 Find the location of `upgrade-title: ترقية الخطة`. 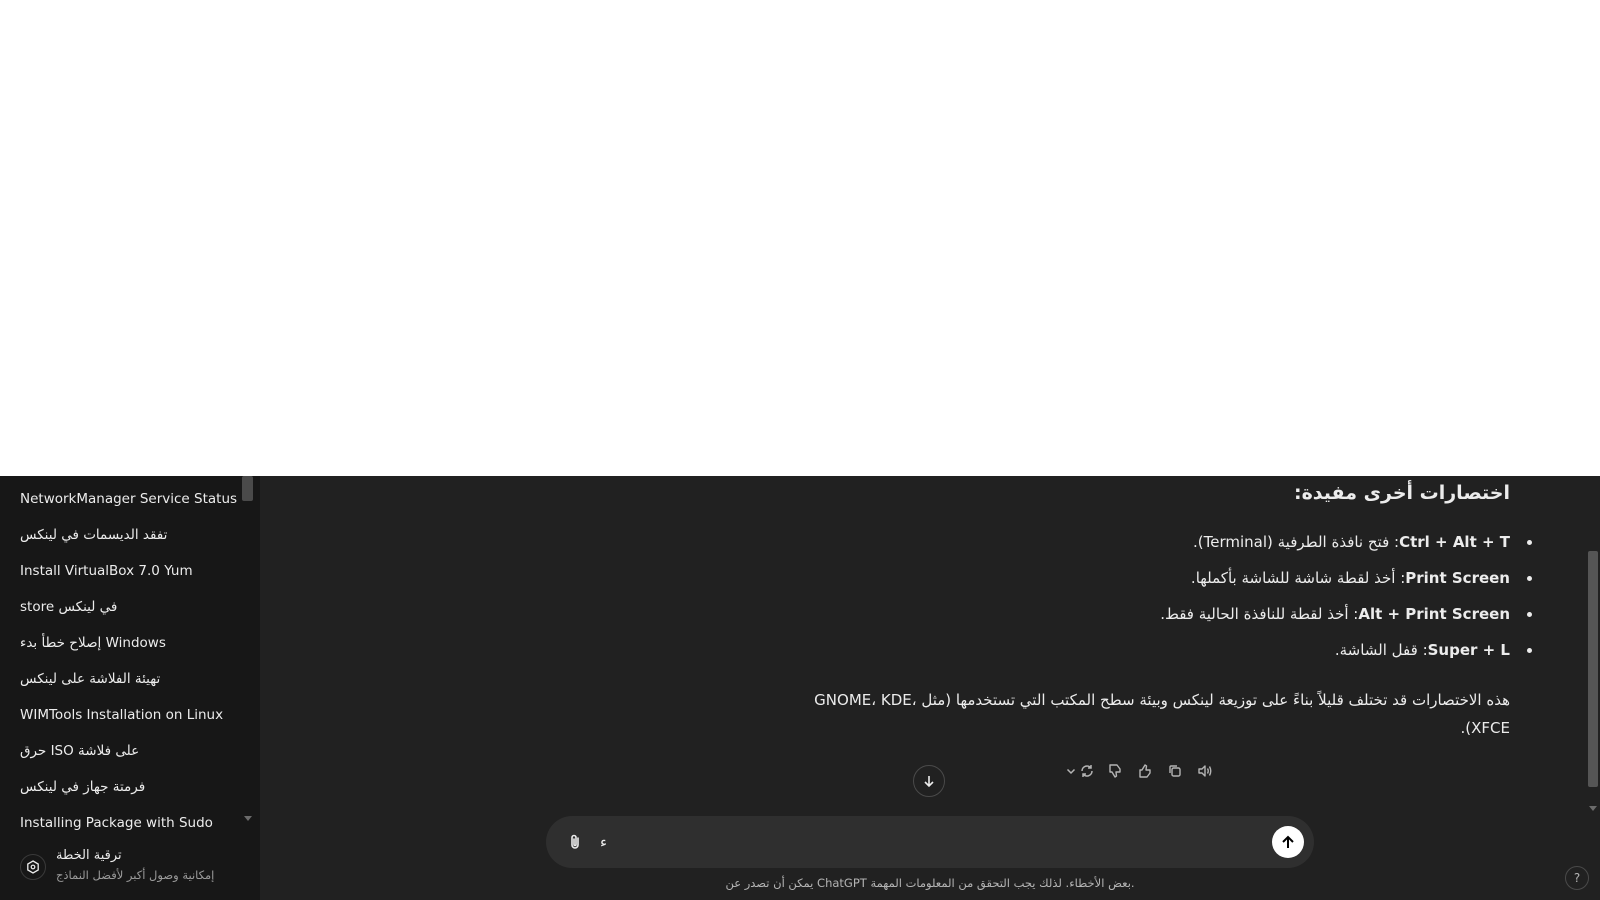

upgrade-title: ترقية الخطة is located at coordinates (89, 855).